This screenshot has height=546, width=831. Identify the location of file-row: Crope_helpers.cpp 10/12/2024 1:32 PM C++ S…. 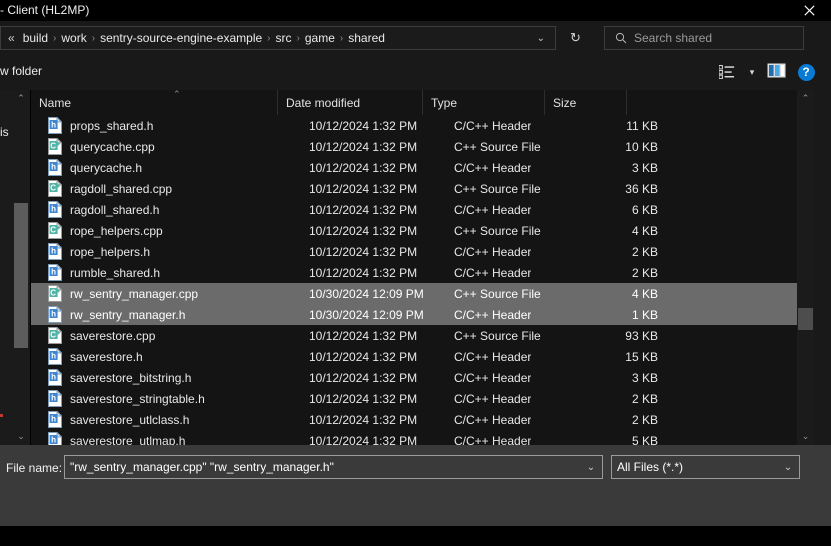
(414, 230).